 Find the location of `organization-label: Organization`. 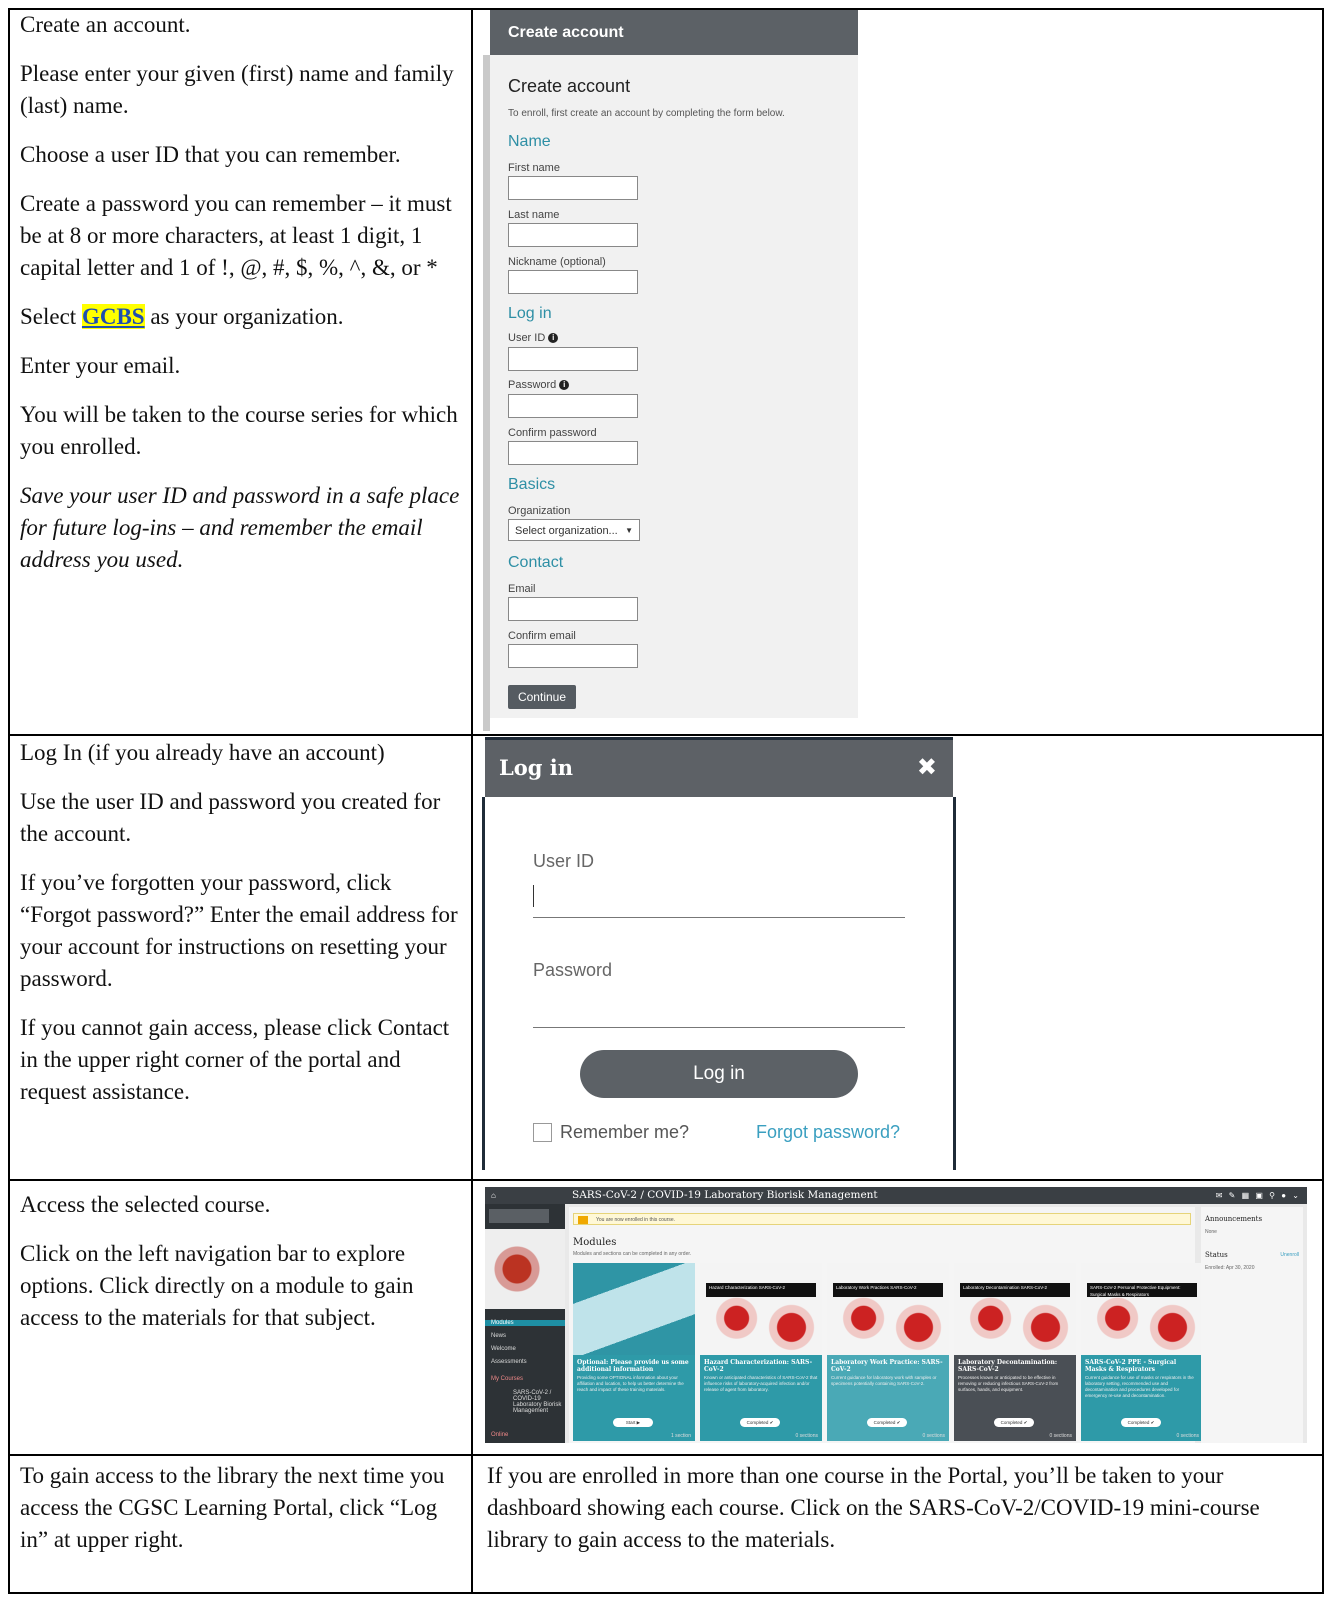

organization-label: Organization is located at coordinates (539, 511).